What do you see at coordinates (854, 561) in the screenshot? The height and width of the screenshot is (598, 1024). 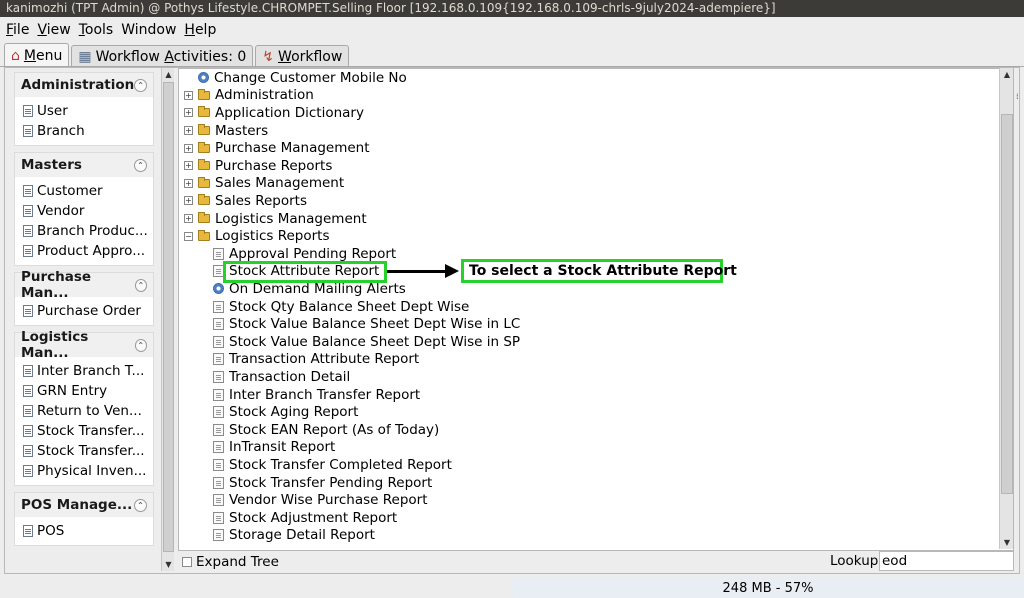 I see `lookup-label: Lookup` at bounding box center [854, 561].